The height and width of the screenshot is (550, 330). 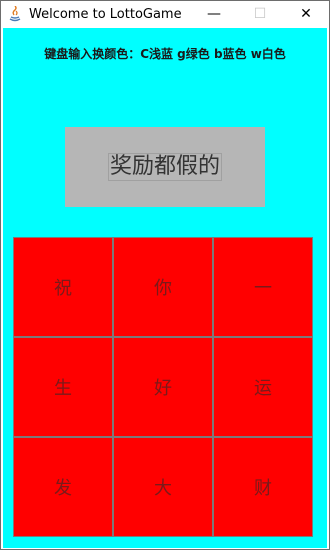 I want to click on color-hint-label: 键盘输入换颜色：C浅蓝 g绿色 b蓝色 w白色, so click(x=165, y=54).